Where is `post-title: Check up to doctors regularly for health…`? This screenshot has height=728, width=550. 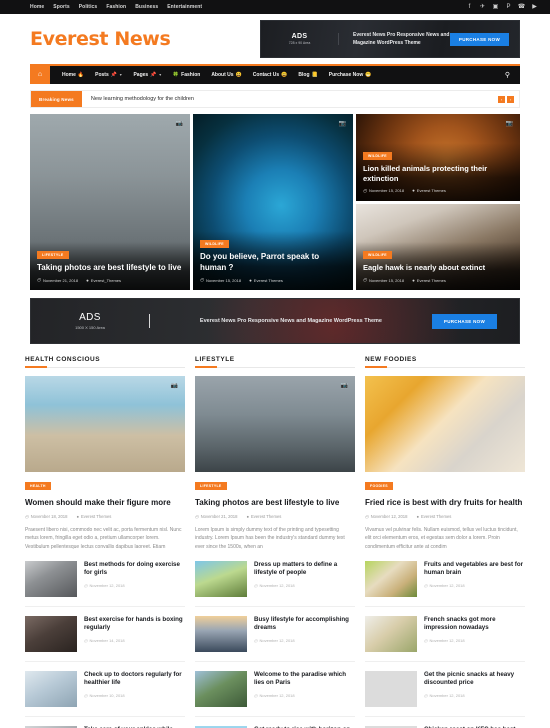 post-title: Check up to doctors regularly for health… is located at coordinates (134, 679).